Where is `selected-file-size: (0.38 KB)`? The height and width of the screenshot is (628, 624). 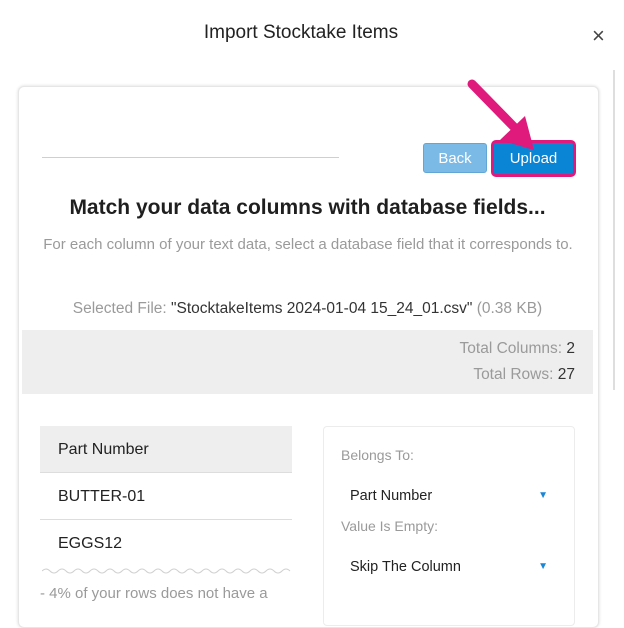
selected-file-size: (0.38 KB) is located at coordinates (509, 308).